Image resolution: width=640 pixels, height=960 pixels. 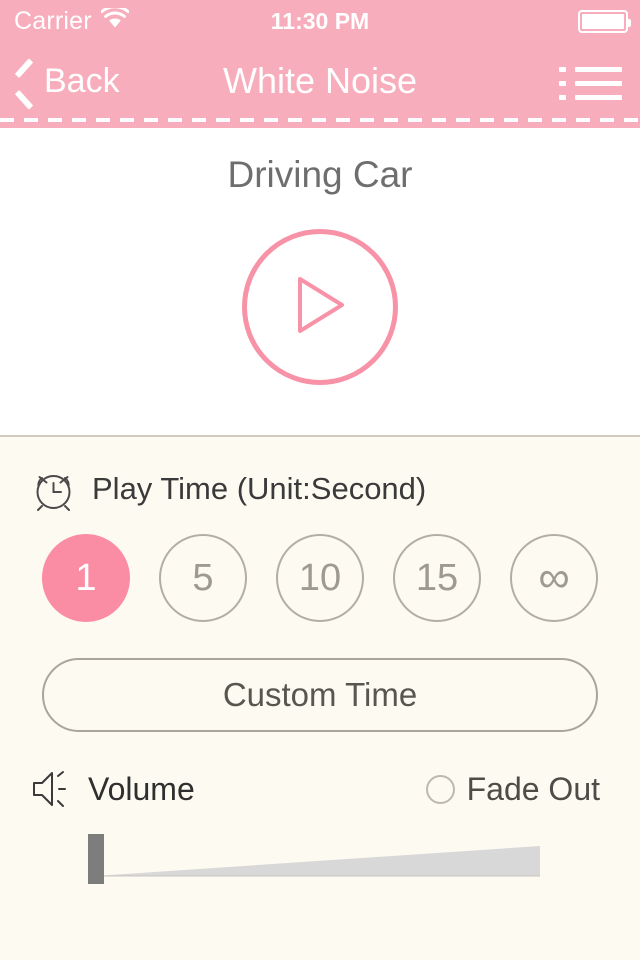 What do you see at coordinates (440, 789) in the screenshot?
I see `fade-out-radio` at bounding box center [440, 789].